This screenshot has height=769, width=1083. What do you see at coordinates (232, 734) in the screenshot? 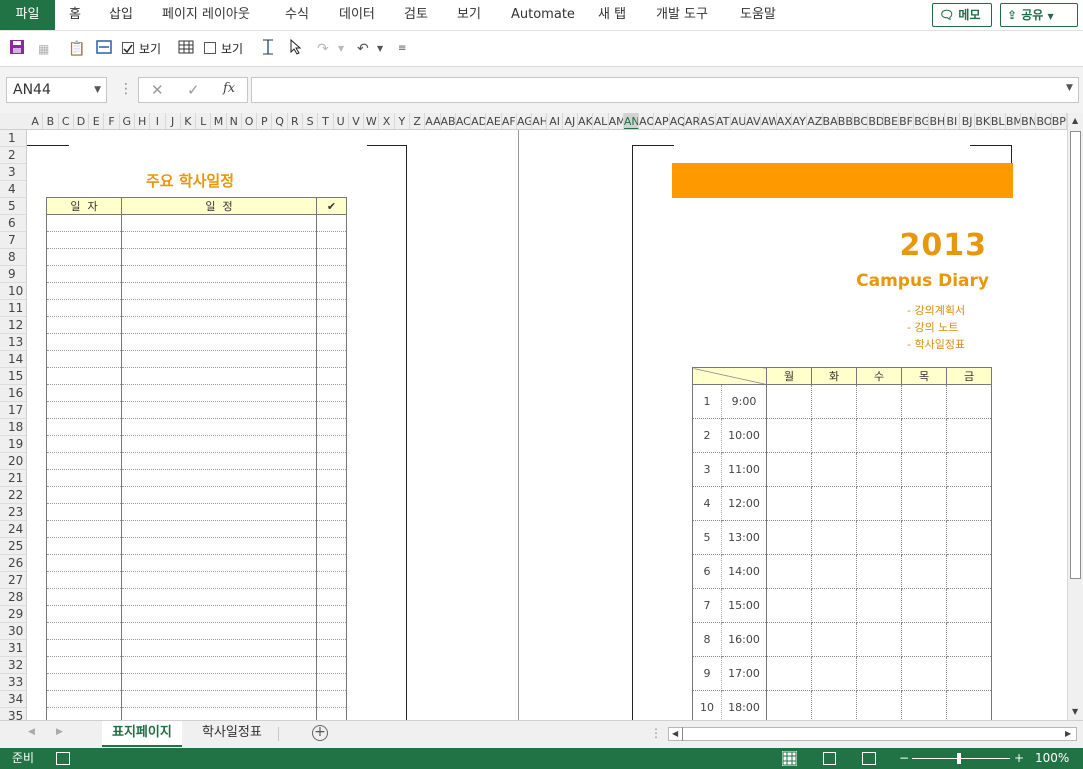
I see `sheet-tab-schedule: 학사일정표` at bounding box center [232, 734].